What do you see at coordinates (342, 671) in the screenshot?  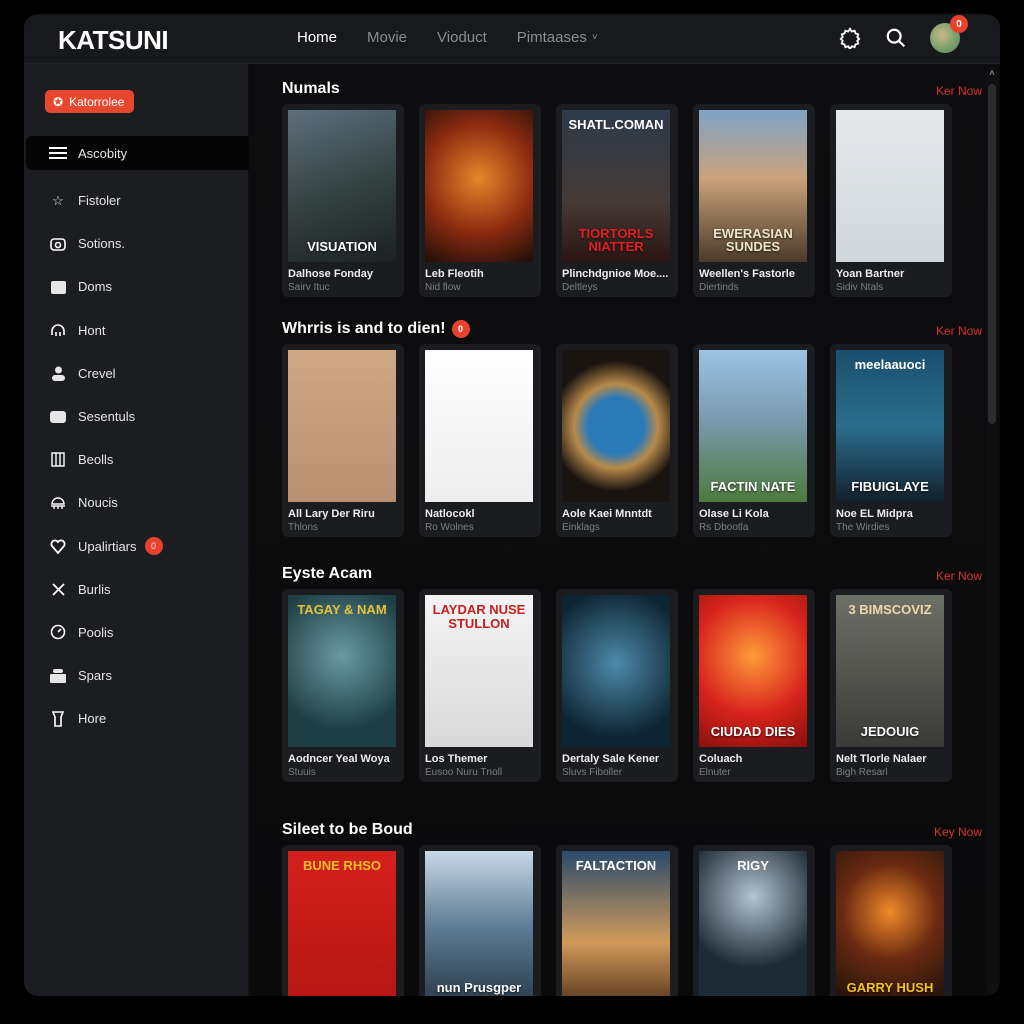 I see `movie-poster: TAGAY & NAM` at bounding box center [342, 671].